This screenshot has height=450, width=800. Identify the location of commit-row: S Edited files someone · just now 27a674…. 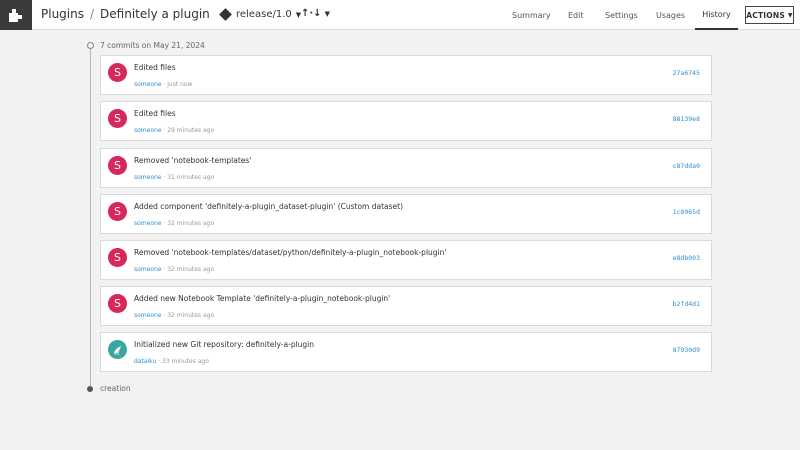
(406, 75).